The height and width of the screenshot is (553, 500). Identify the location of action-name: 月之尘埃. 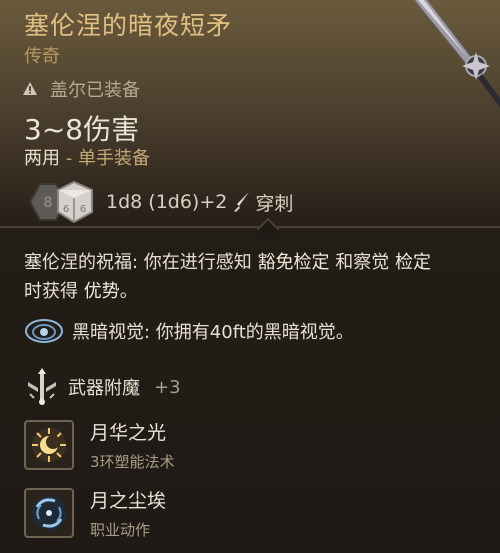
(128, 501).